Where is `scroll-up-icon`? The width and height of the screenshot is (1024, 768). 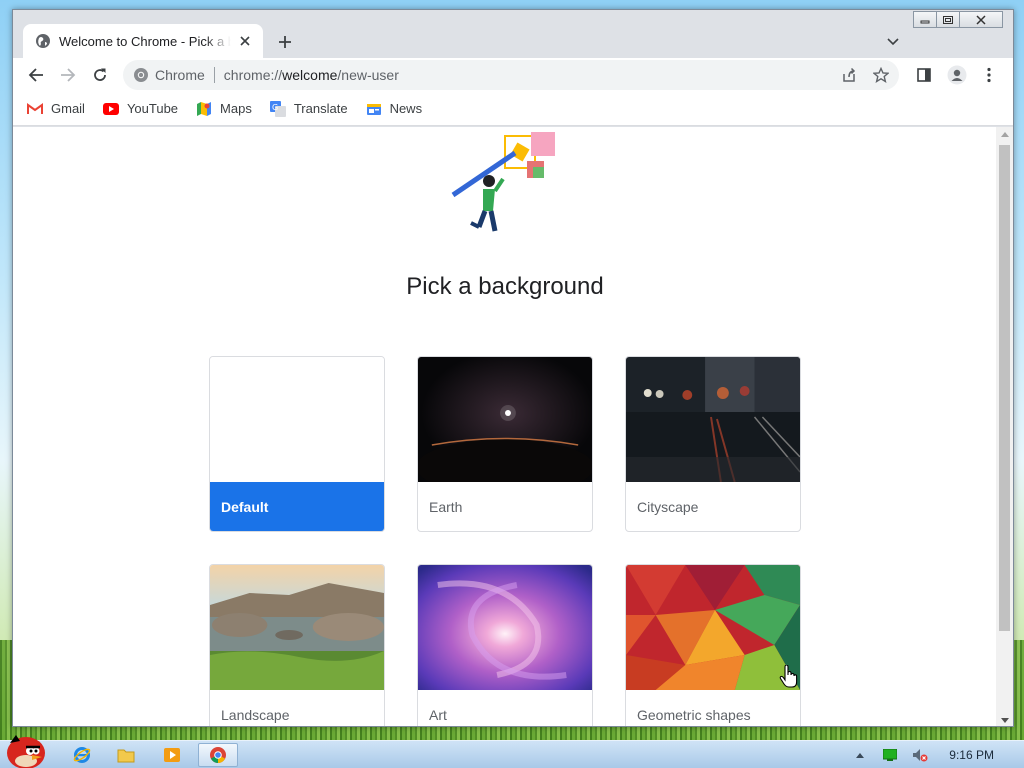 scroll-up-icon is located at coordinates (1004, 134).